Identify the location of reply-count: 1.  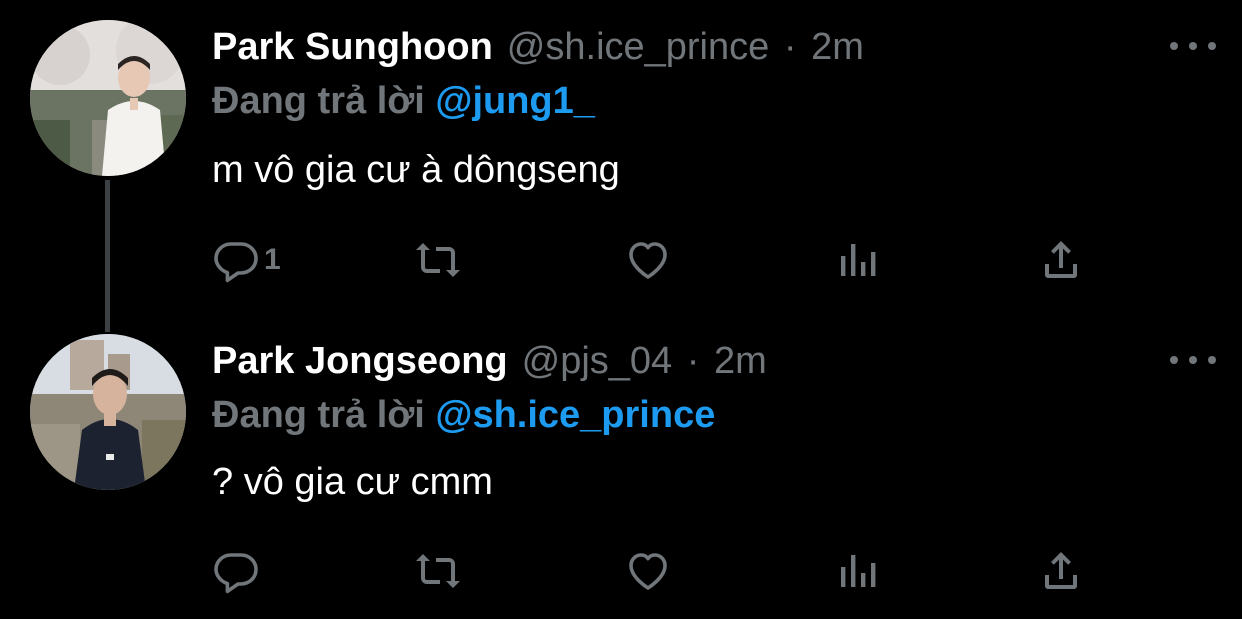
(272, 259).